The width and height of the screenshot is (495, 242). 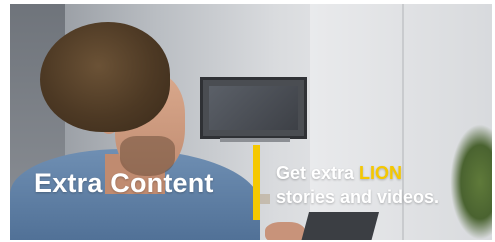 What do you see at coordinates (124, 183) in the screenshot?
I see `banner-headline: Extra Content` at bounding box center [124, 183].